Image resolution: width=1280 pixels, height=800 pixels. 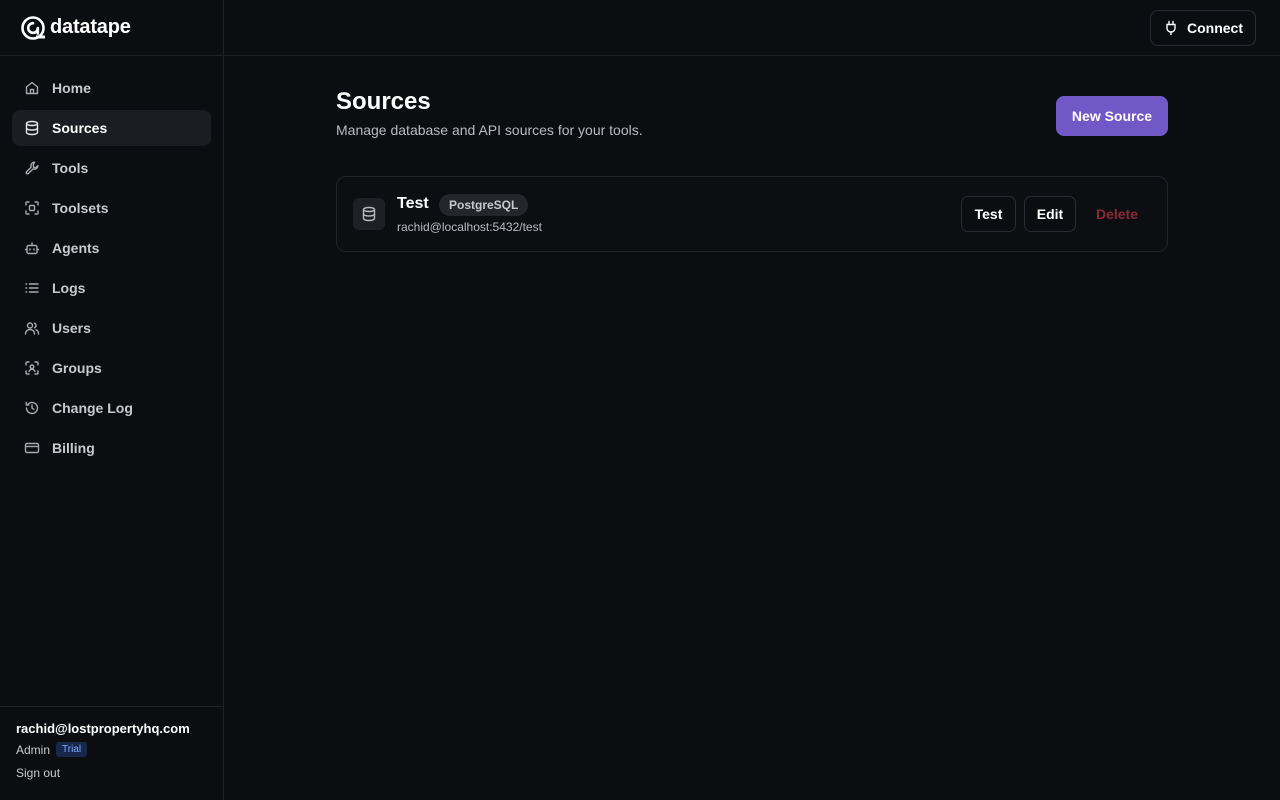 I want to click on sidebar-item-label: Logs, so click(x=69, y=288).